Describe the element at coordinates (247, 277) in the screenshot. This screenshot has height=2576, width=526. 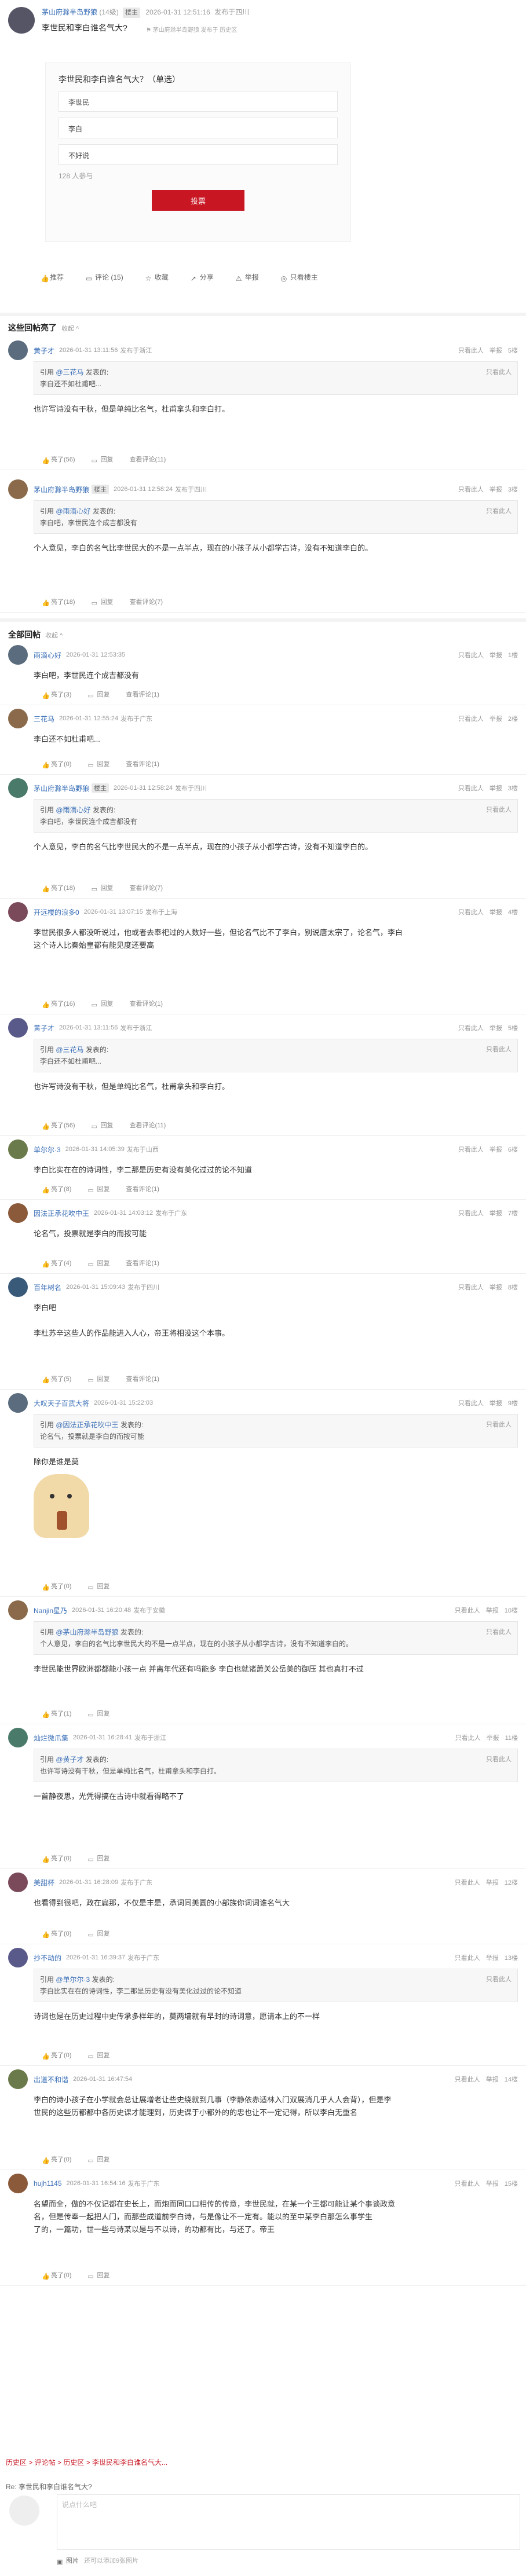
I see `report-button: ⚠ 举报` at that location.